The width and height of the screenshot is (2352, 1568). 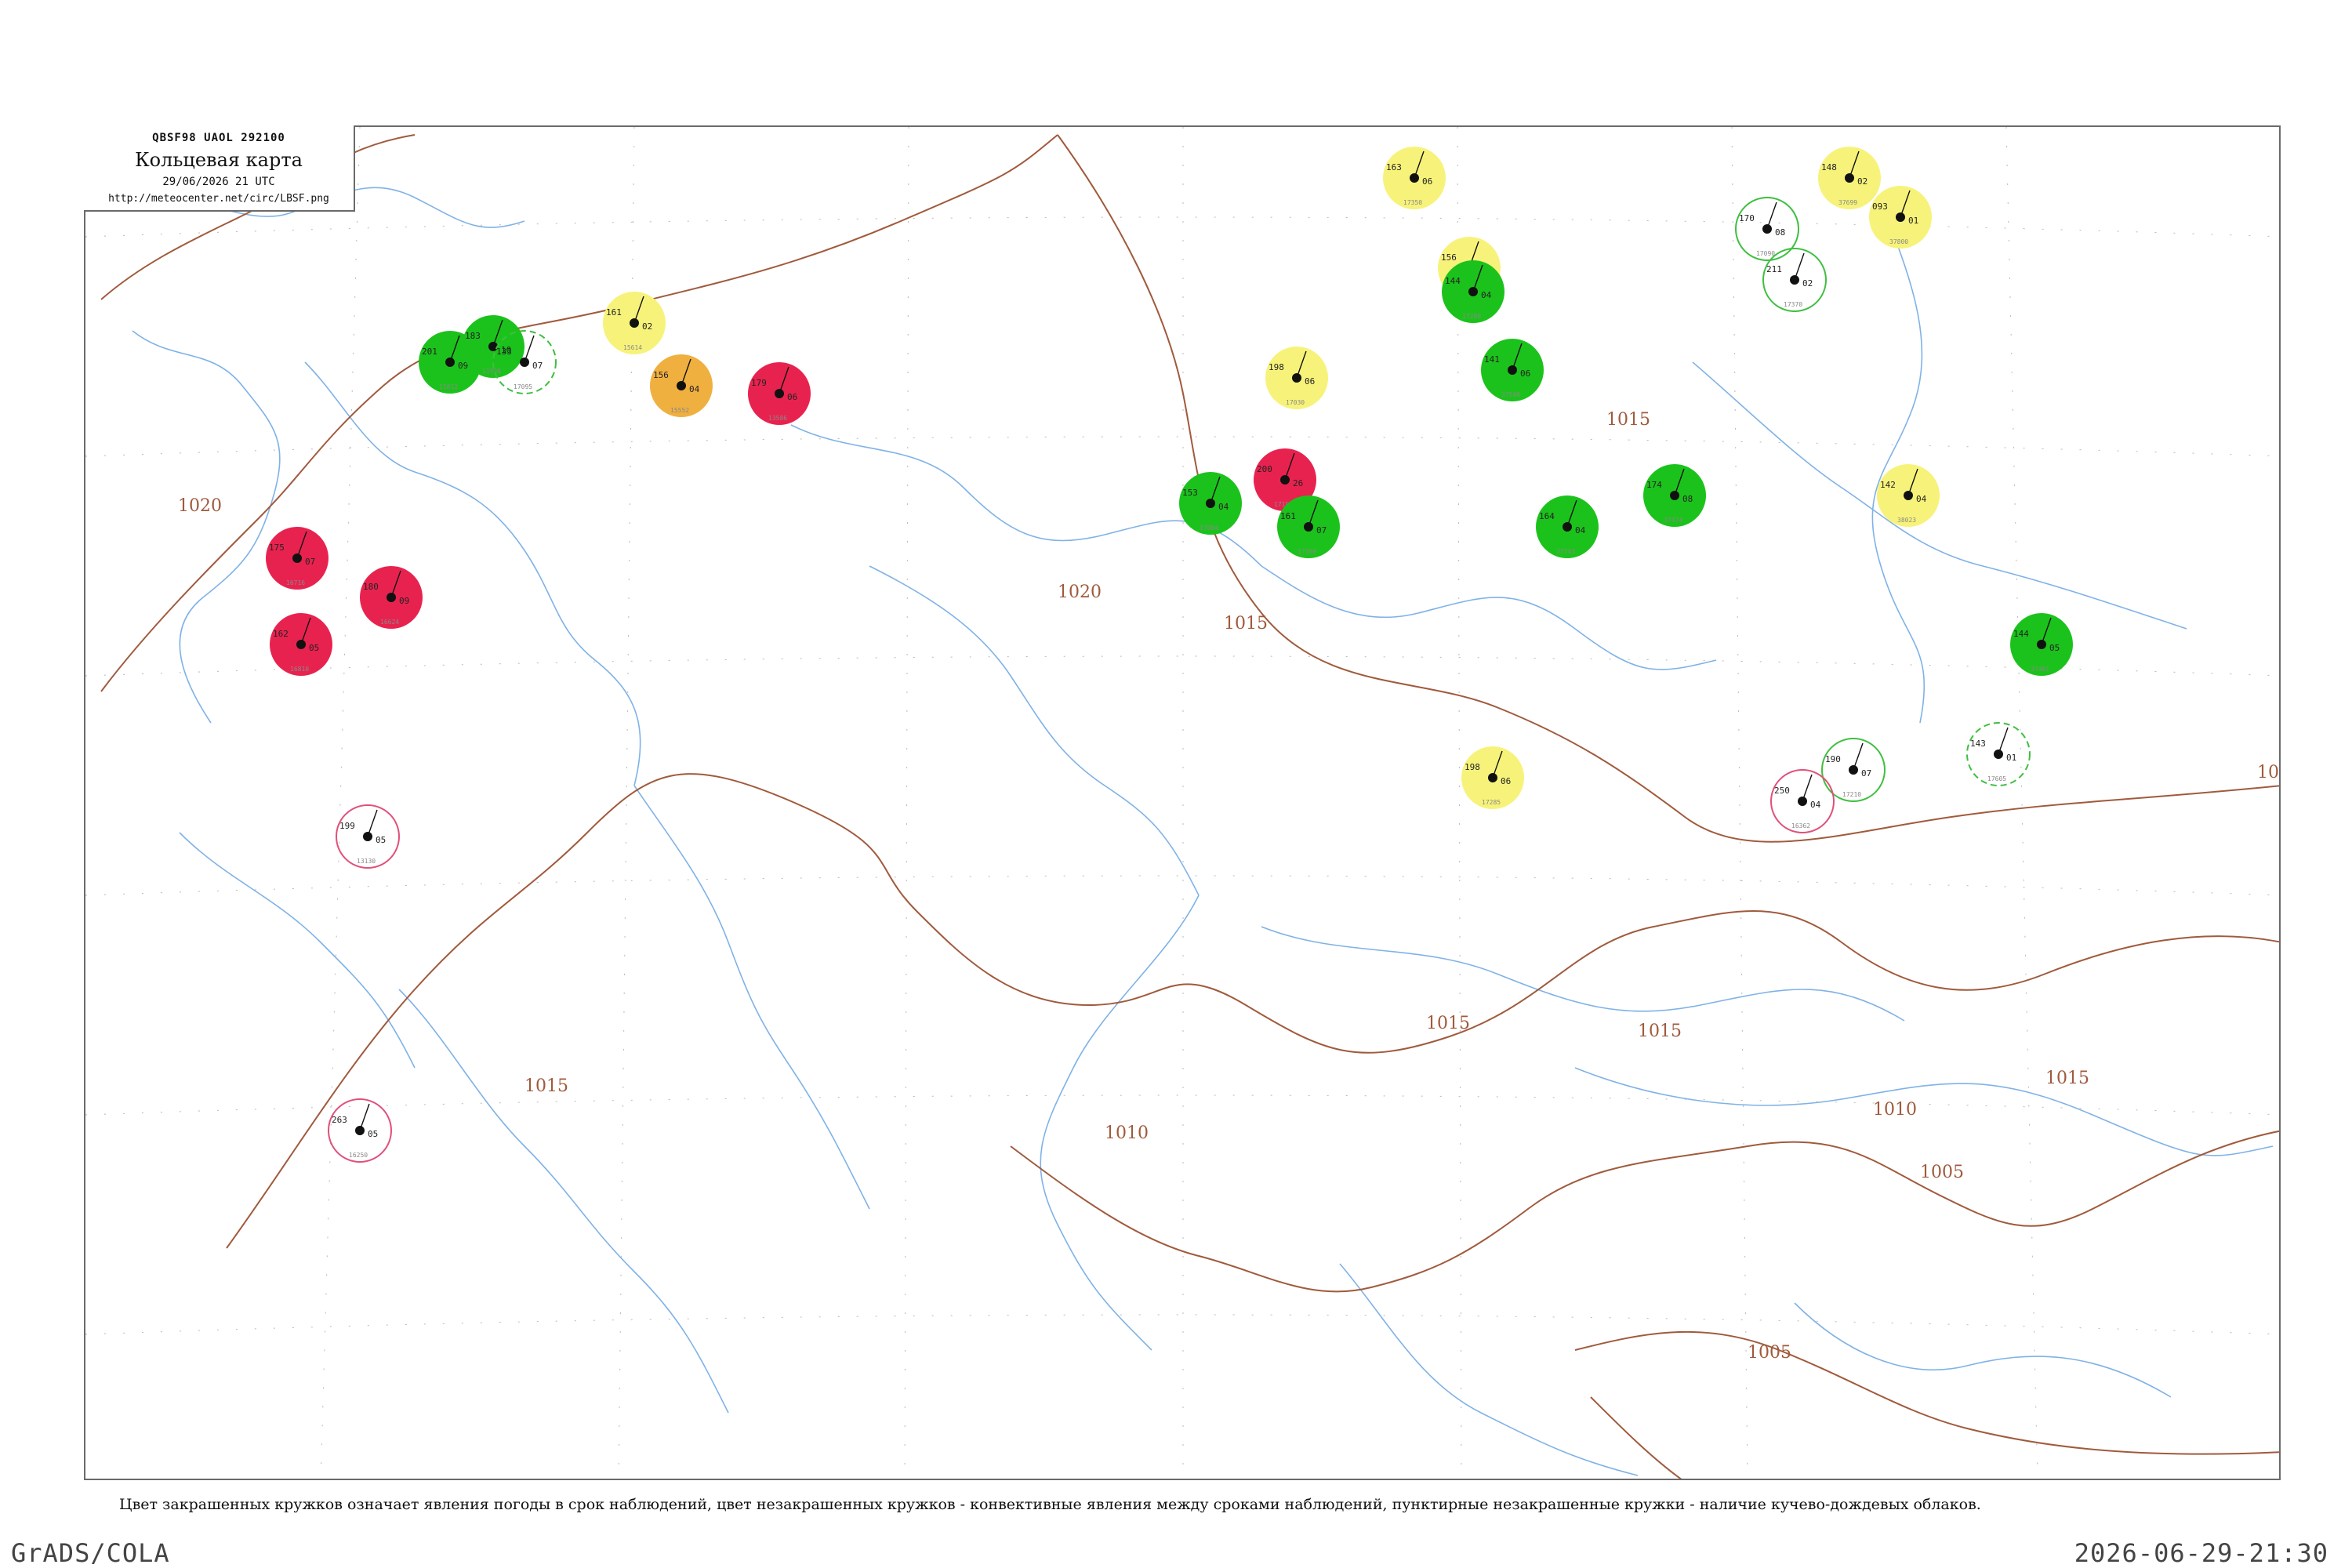 I want to click on station-pressure: 161, so click(x=614, y=312).